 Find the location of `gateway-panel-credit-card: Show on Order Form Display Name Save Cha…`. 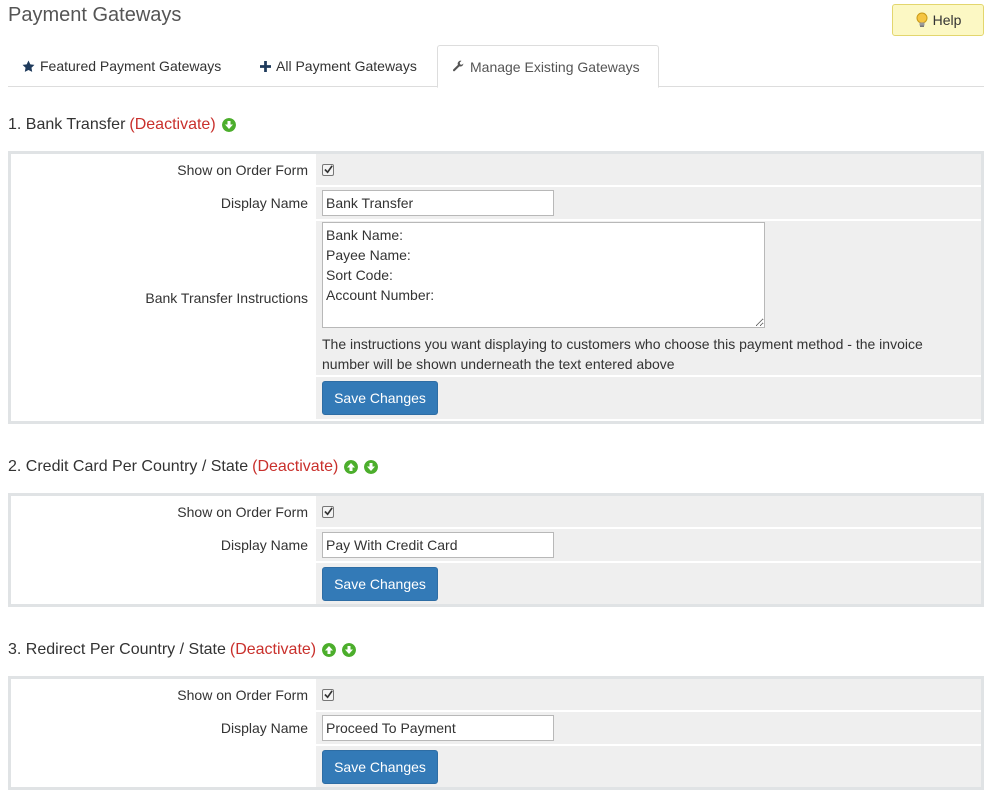

gateway-panel-credit-card: Show on Order Form Display Name Save Cha… is located at coordinates (496, 550).